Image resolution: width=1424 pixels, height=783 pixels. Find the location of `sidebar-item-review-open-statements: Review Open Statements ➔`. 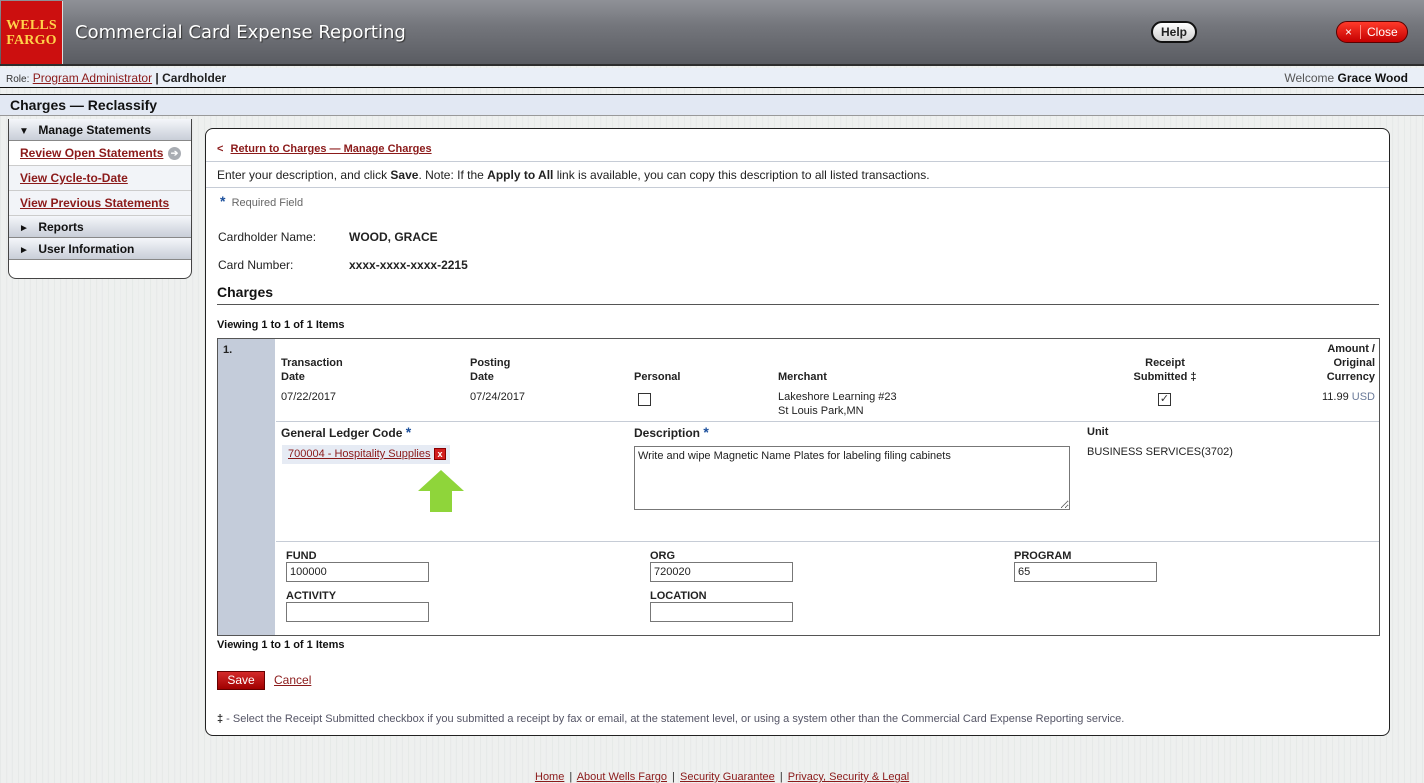

sidebar-item-review-open-statements: Review Open Statements ➔ is located at coordinates (100, 153).